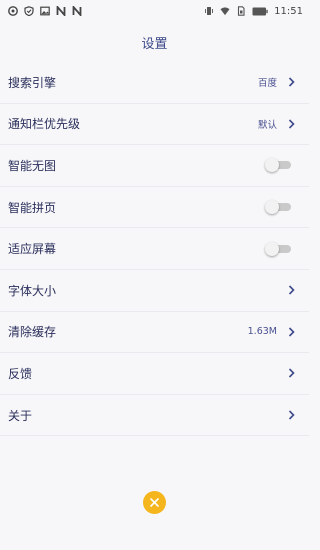 This screenshot has height=550, width=320. I want to click on setting-about: 关于, so click(154, 416).